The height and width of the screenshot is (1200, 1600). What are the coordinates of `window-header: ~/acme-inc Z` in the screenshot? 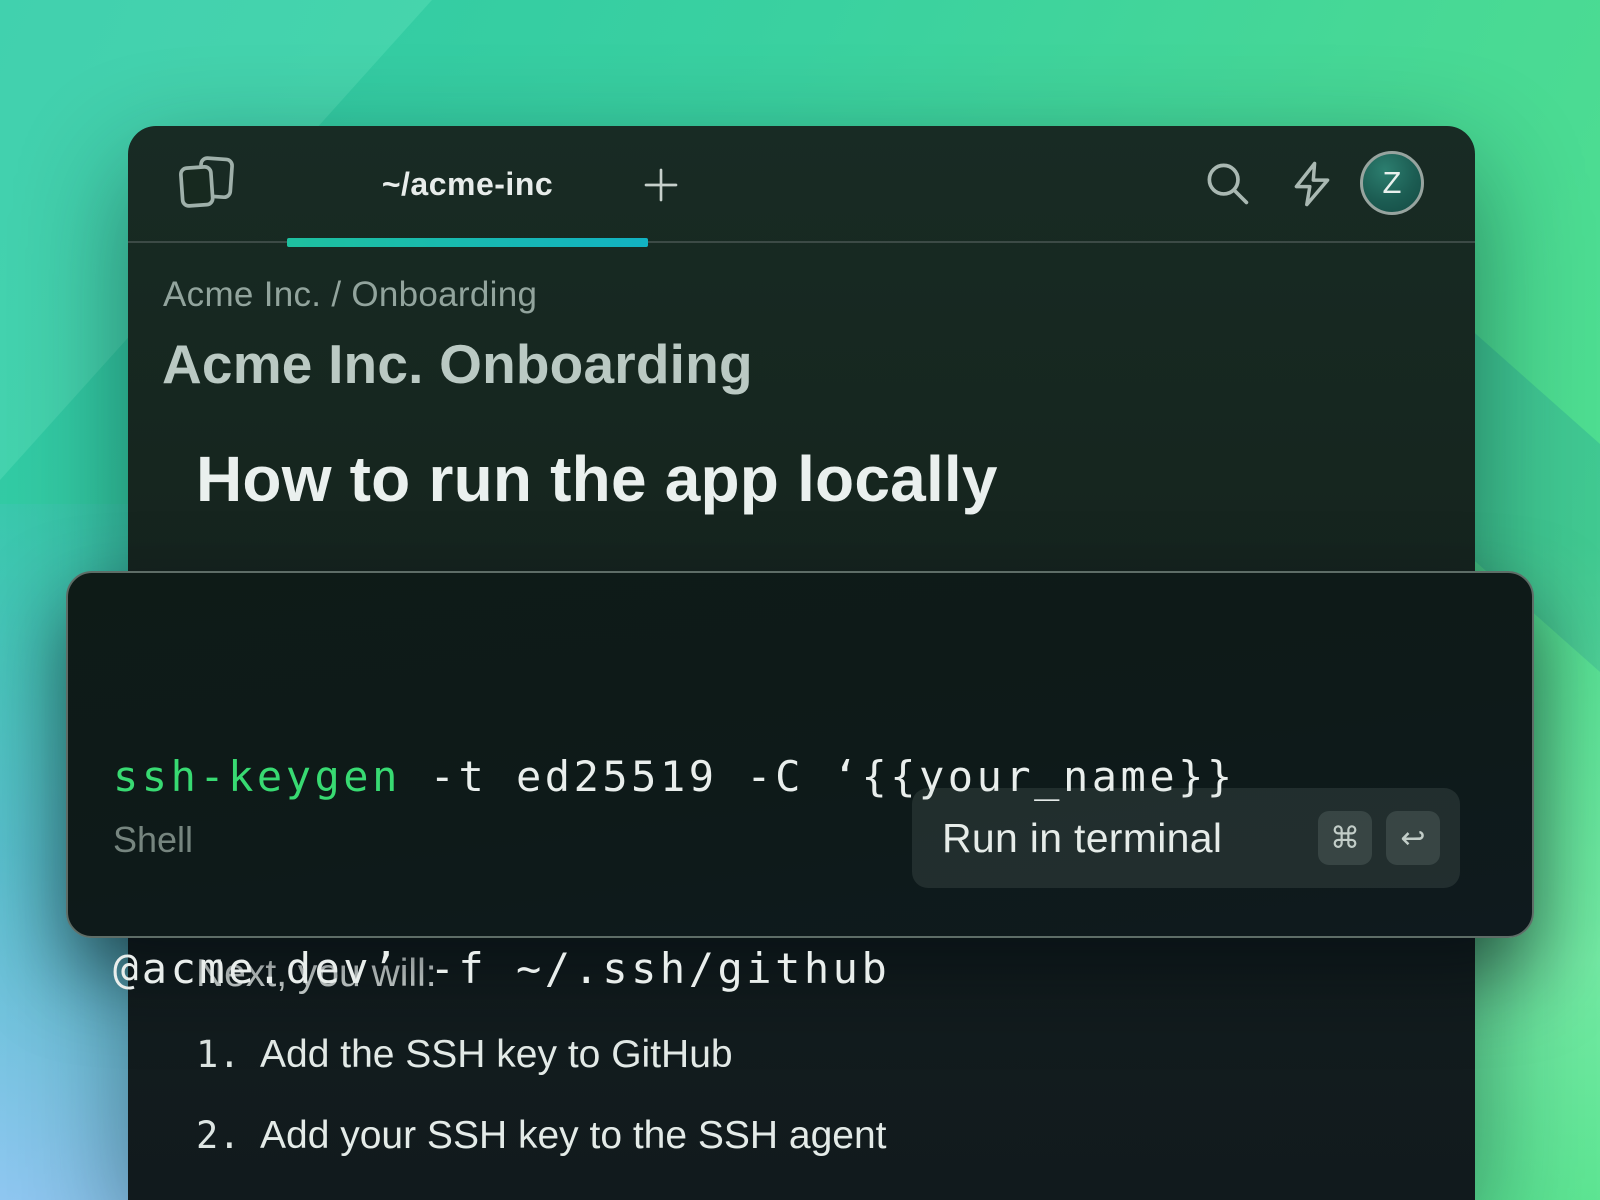 It's located at (801, 186).